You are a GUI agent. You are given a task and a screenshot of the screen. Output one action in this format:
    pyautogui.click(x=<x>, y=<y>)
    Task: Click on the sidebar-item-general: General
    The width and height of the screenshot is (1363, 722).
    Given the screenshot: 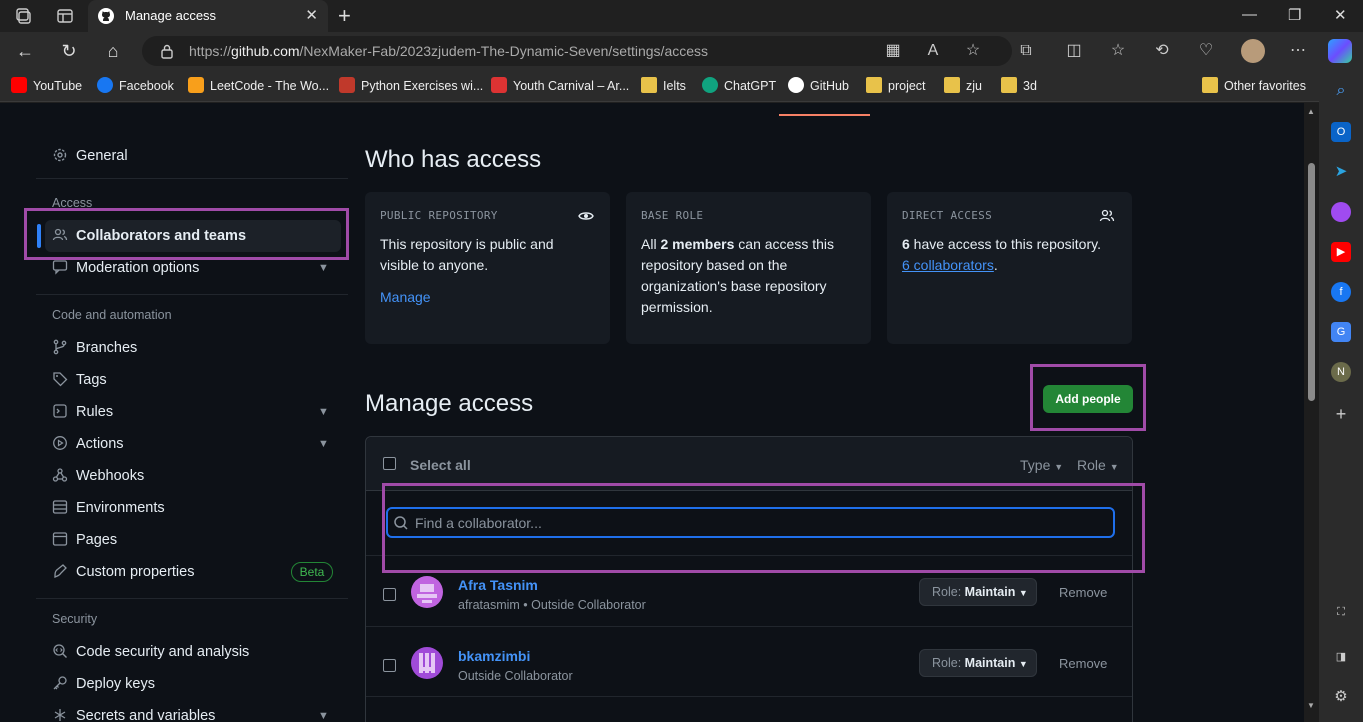 What is the action you would take?
    pyautogui.click(x=90, y=156)
    